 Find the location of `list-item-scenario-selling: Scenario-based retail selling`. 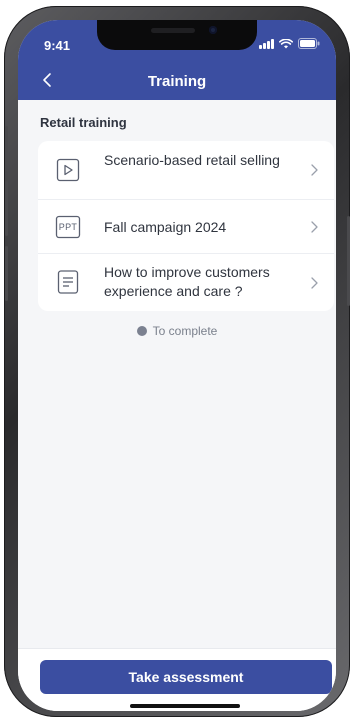

list-item-scenario-selling: Scenario-based retail selling is located at coordinates (186, 170).